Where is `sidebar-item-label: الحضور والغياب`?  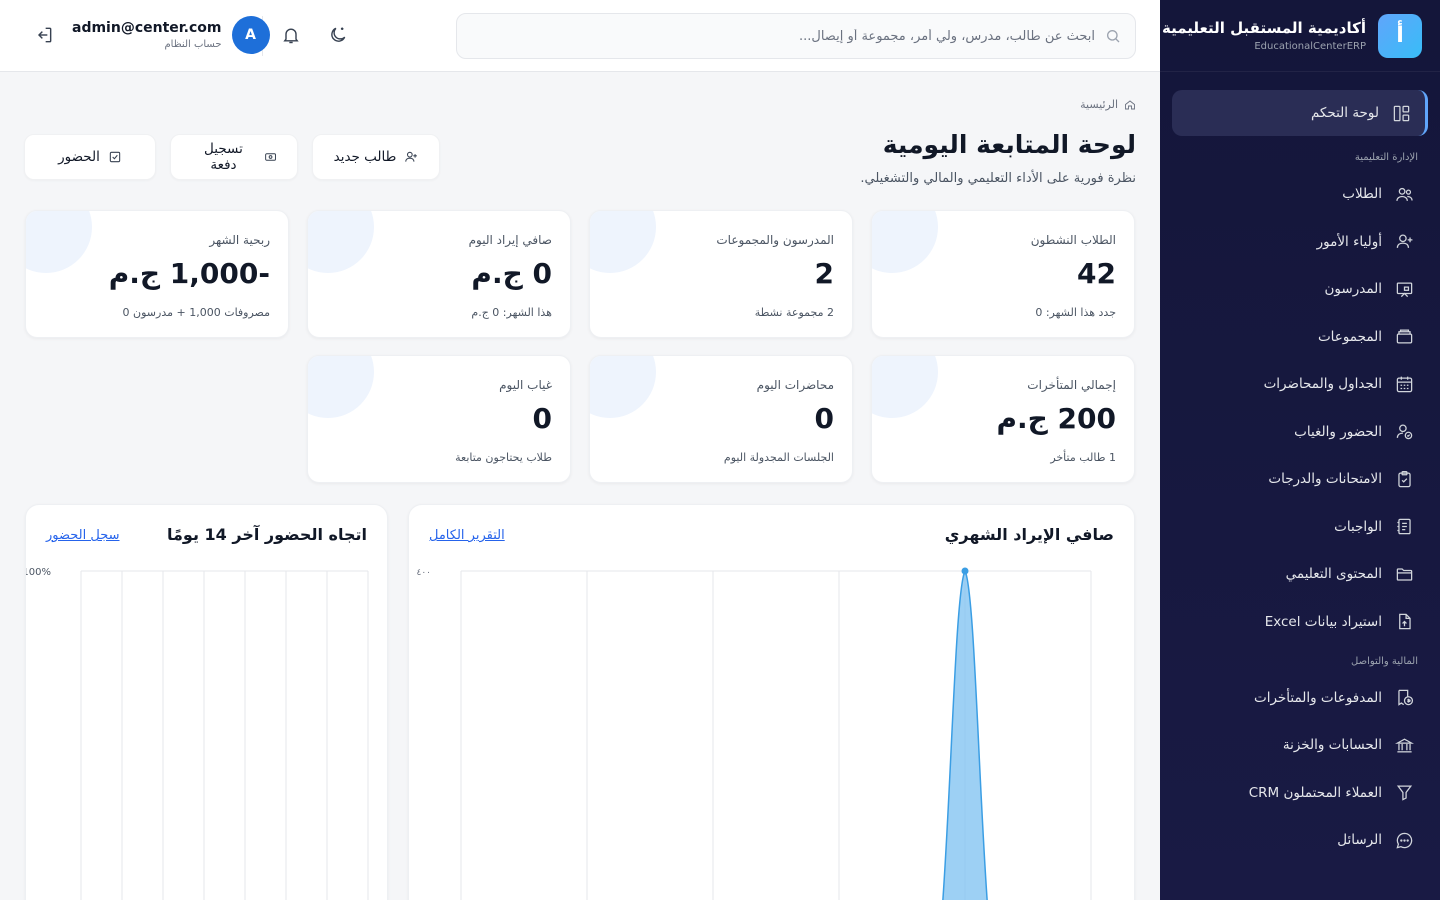
sidebar-item-label: الحضور والغياب is located at coordinates (1338, 431).